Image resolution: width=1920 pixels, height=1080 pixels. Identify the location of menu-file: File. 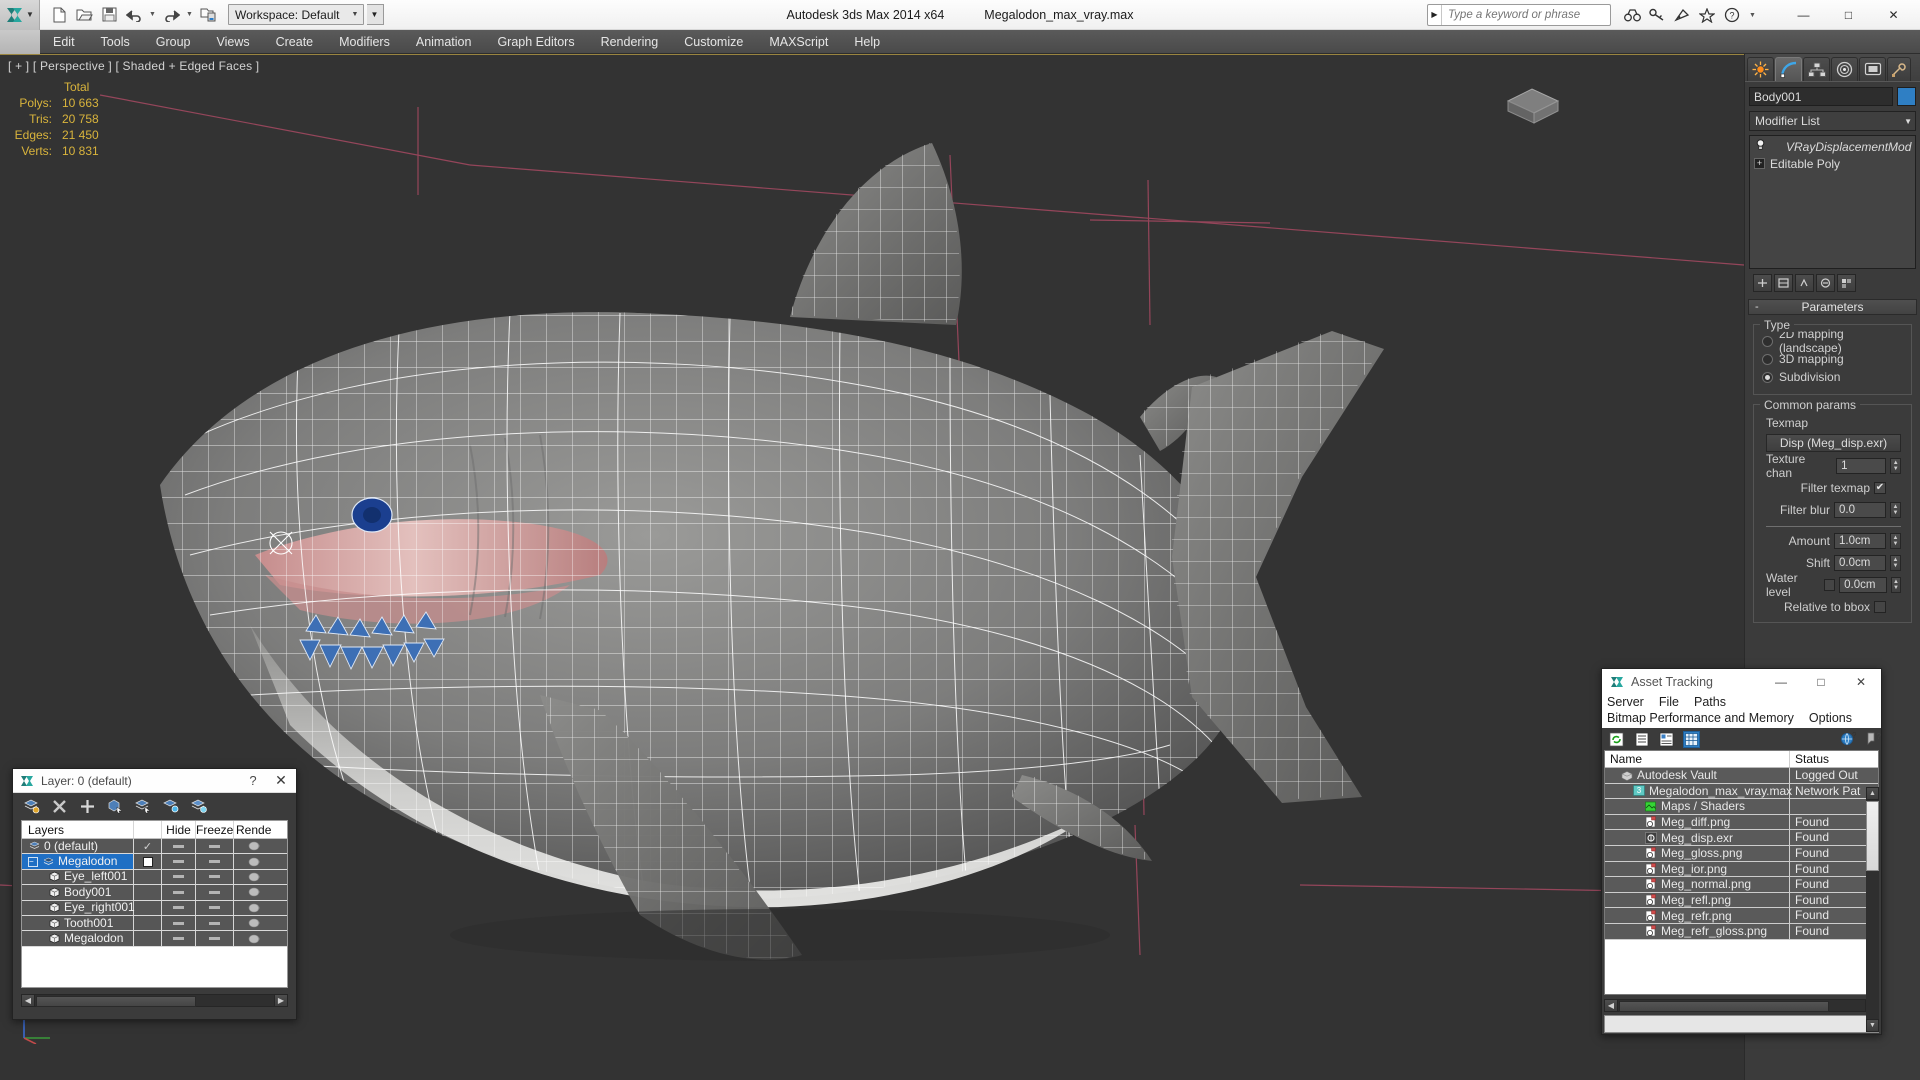
(1673, 702).